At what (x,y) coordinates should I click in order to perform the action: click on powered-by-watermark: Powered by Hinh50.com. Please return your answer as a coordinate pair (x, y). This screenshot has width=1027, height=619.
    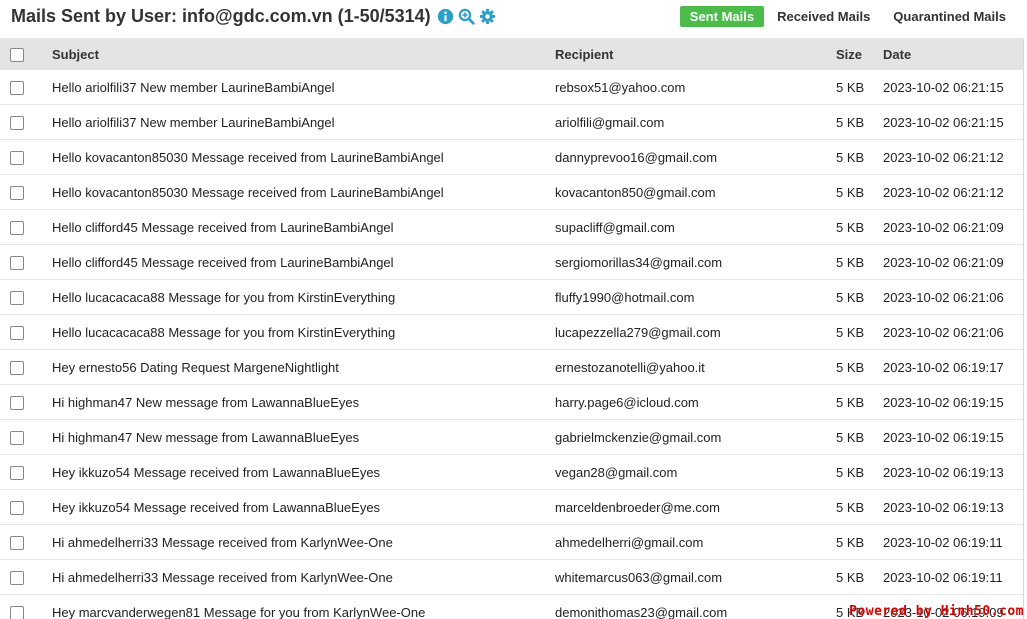
    Looking at the image, I should click on (936, 611).